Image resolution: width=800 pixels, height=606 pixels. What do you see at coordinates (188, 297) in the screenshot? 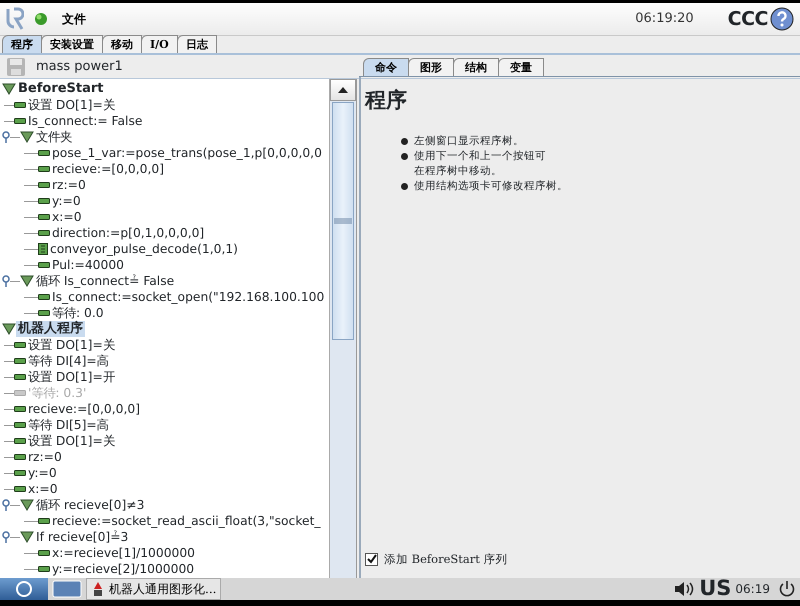
I see `tree-item: Is_connect:=socket_open("192.168.100.100` at bounding box center [188, 297].